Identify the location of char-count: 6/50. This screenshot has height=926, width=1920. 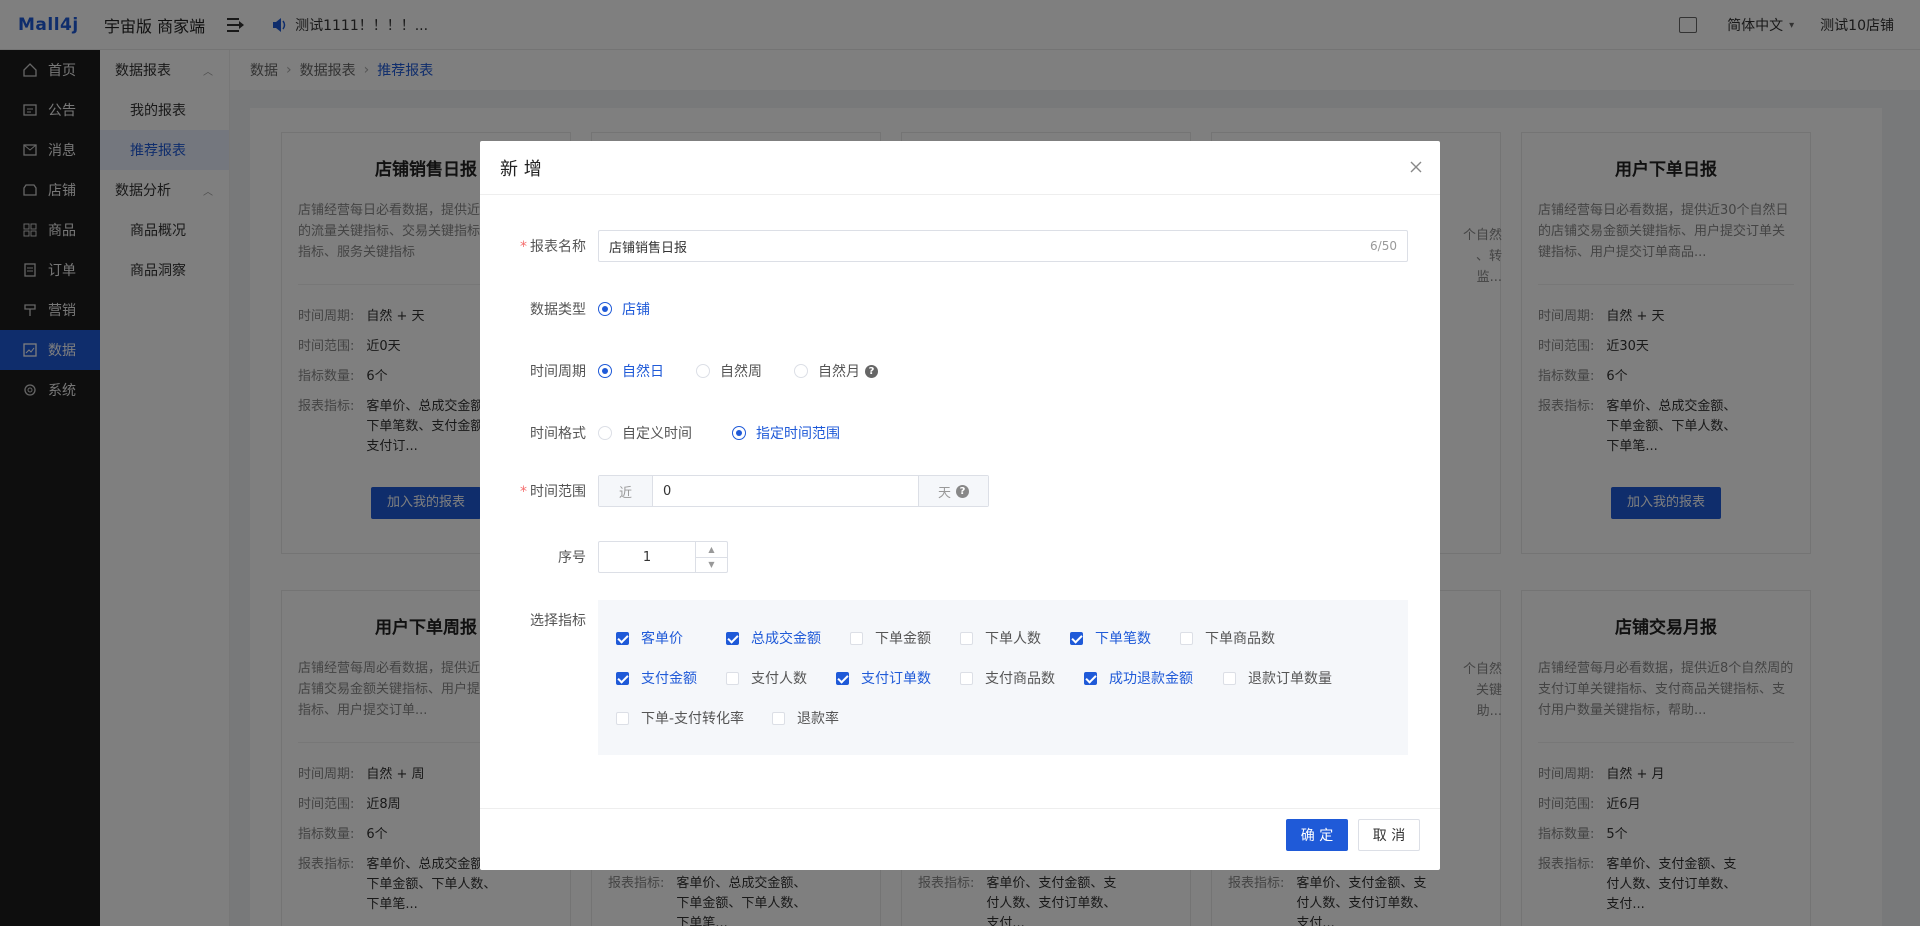
(1383, 246).